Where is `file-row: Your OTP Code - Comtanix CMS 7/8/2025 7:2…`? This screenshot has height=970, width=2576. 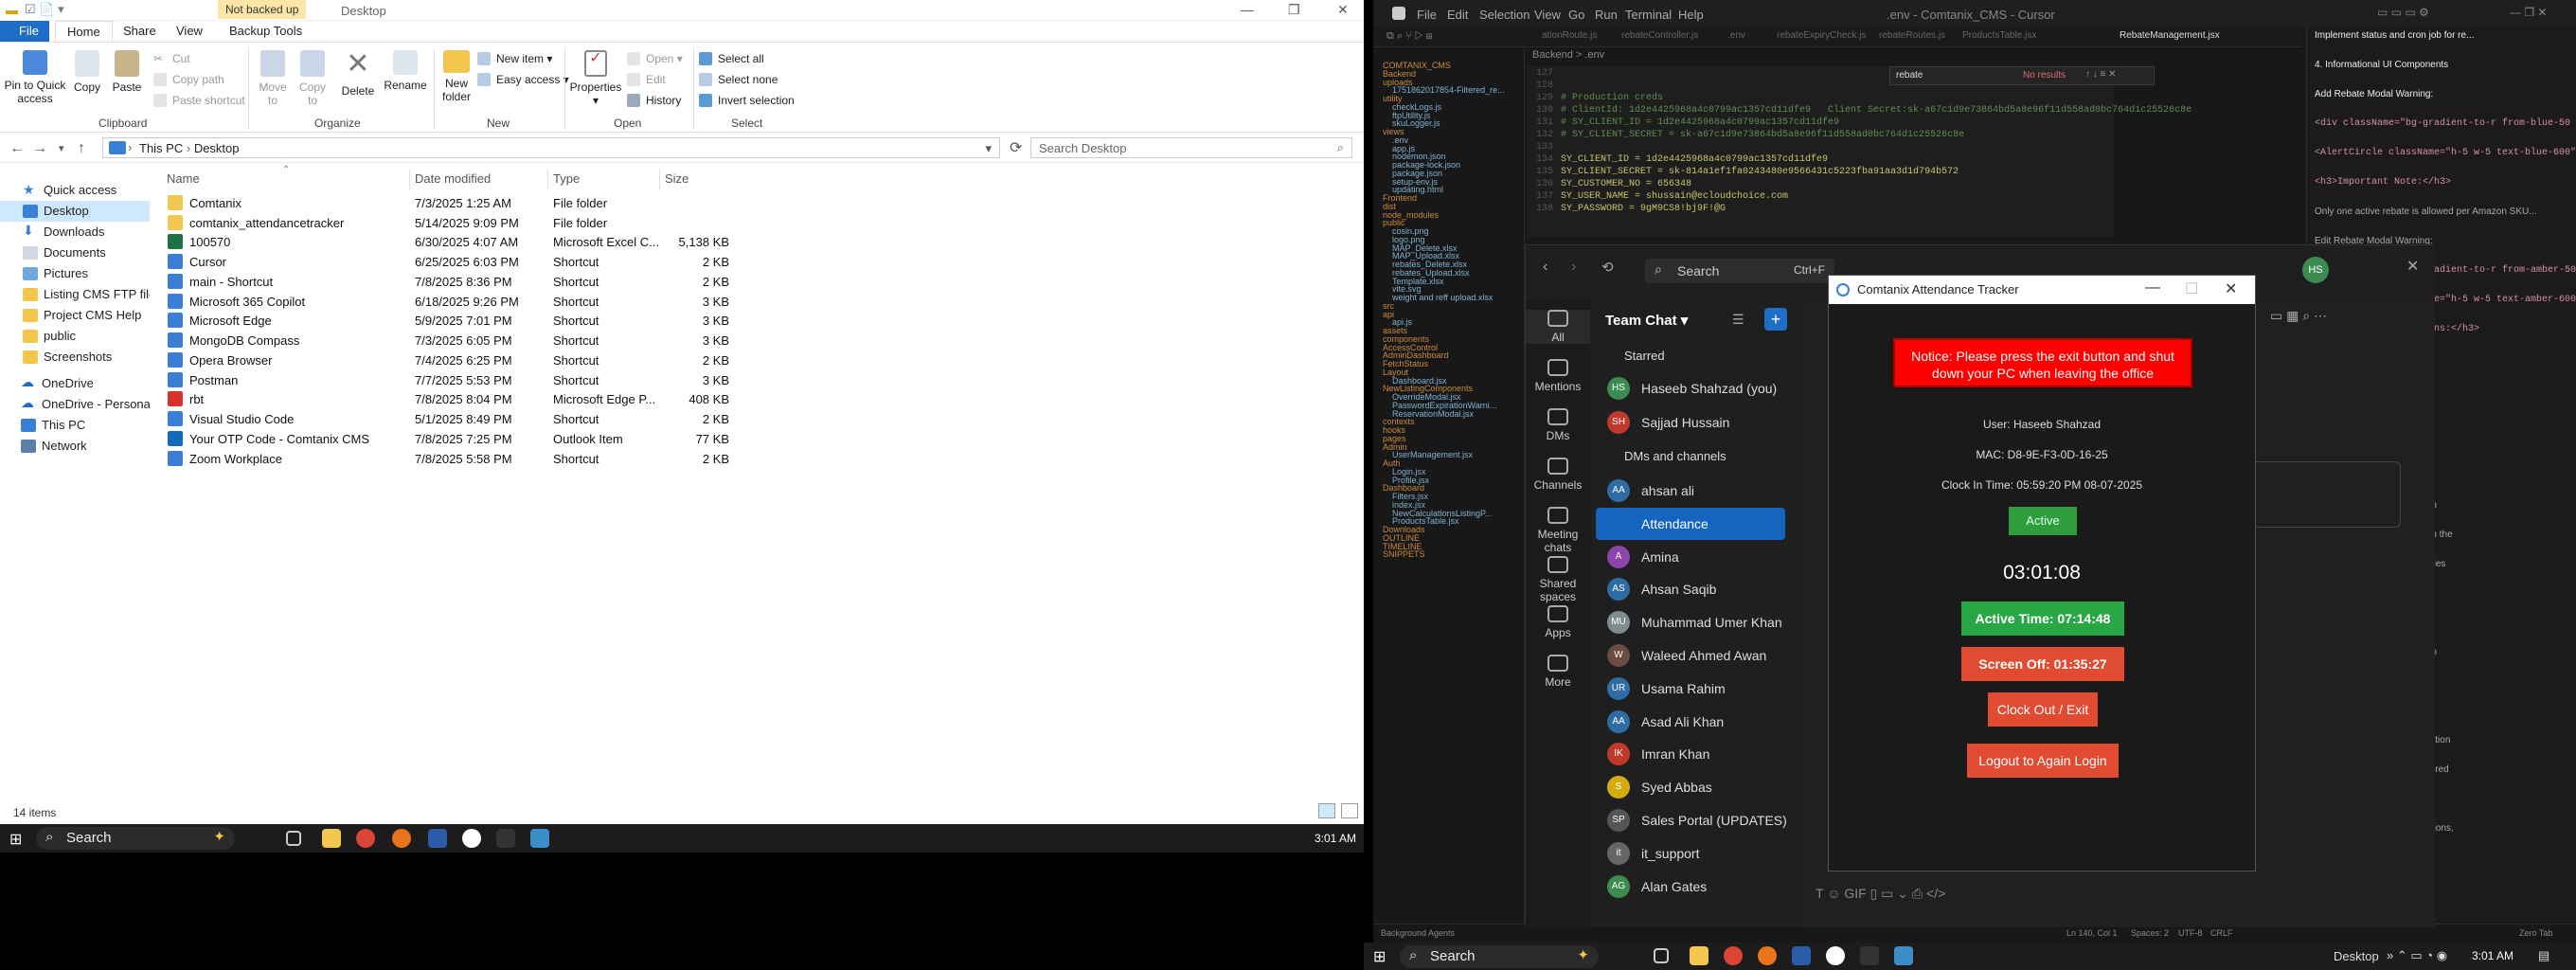
file-row: Your OTP Code - Comtanix CMS 7/8/2025 7:2… is located at coordinates (445, 439).